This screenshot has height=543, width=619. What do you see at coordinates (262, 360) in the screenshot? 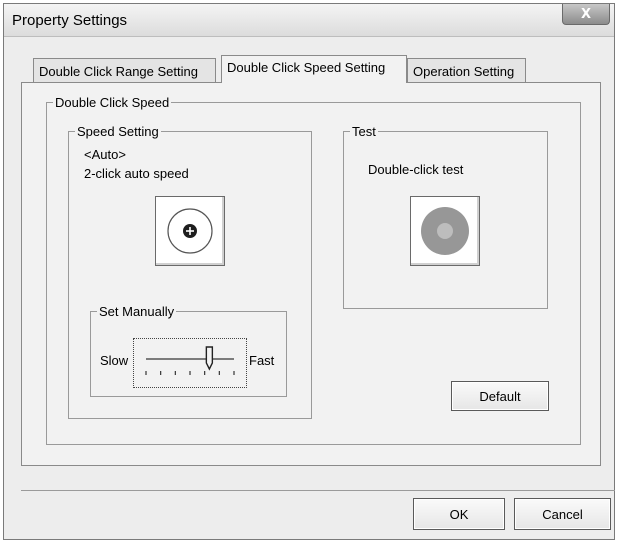
I see `fast-label: Fast` at bounding box center [262, 360].